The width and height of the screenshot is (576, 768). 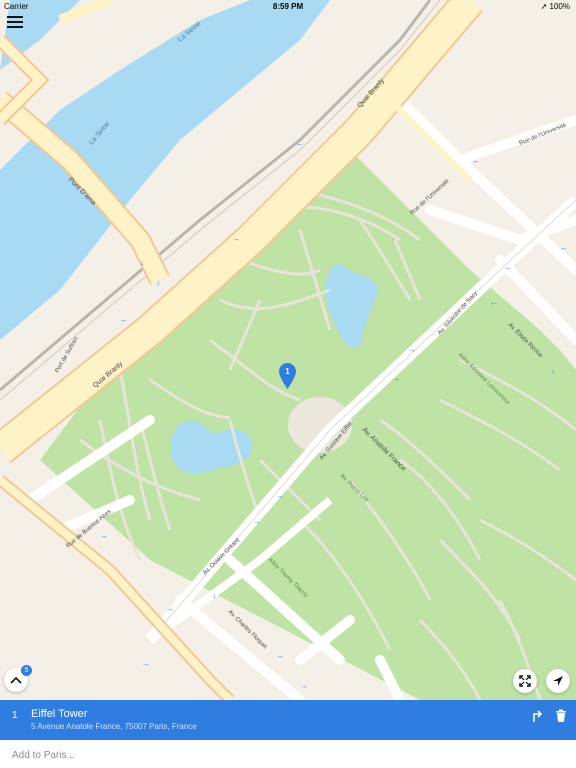 What do you see at coordinates (15, 715) in the screenshot?
I see `stop-index: 1` at bounding box center [15, 715].